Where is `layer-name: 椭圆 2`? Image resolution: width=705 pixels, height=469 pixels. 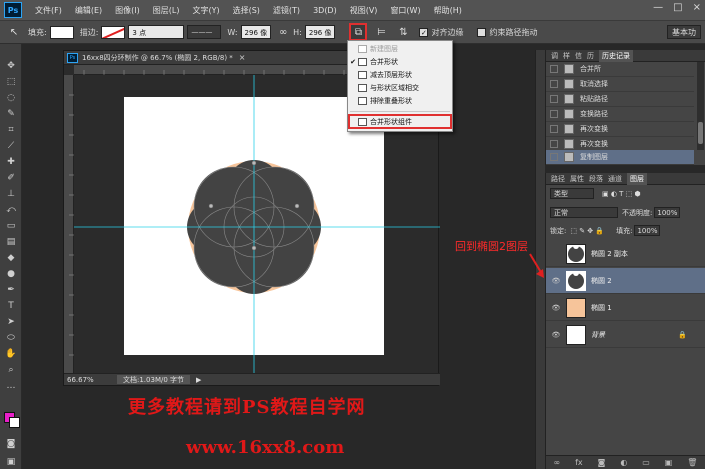
layer-name: 椭圆 2 is located at coordinates (601, 281).